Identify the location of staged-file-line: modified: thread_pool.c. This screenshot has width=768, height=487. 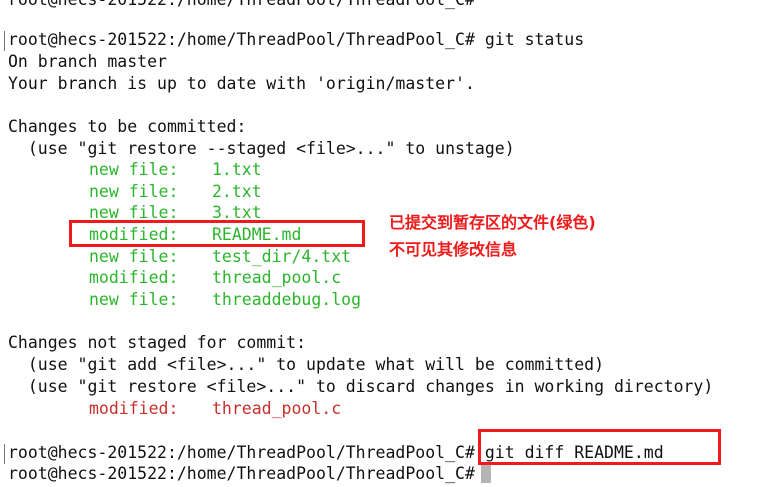
(174, 278).